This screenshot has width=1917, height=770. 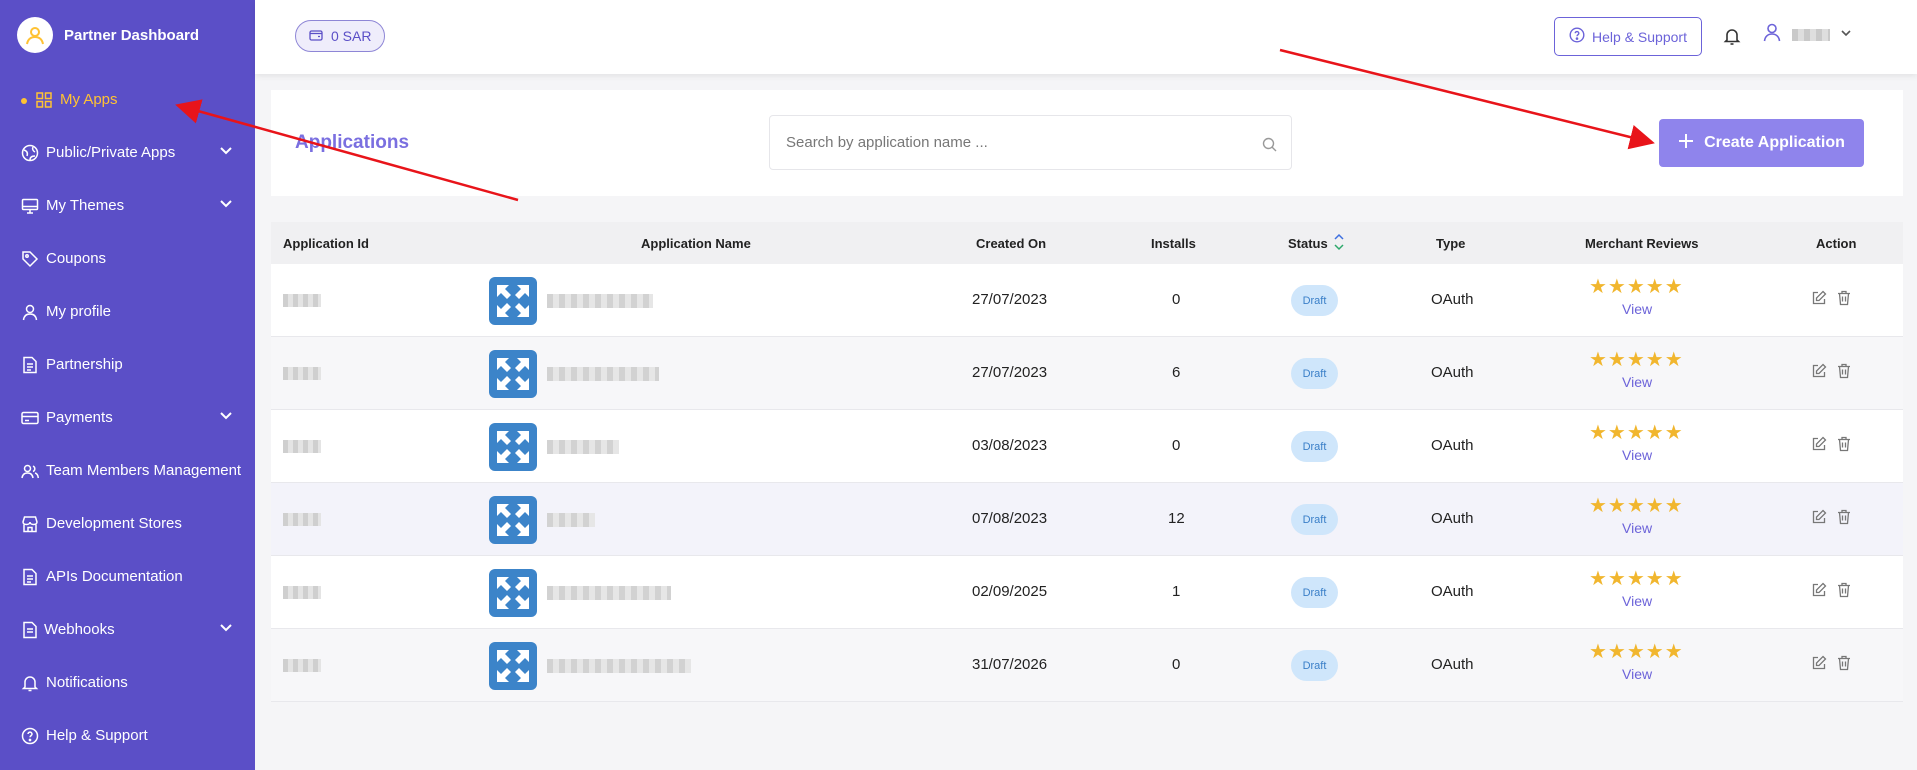 What do you see at coordinates (1010, 518) in the screenshot?
I see `created-on: 07/08/2023` at bounding box center [1010, 518].